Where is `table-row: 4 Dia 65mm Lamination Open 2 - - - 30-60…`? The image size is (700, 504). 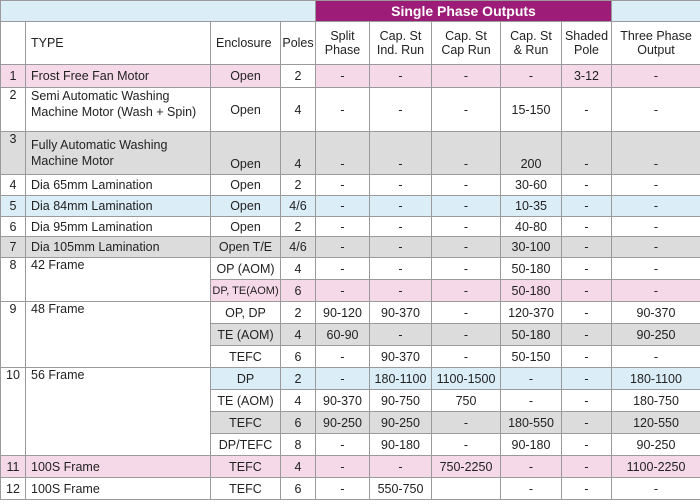
table-row: 4 Dia 65mm Lamination Open 2 - - - 30-60… is located at coordinates (350, 185).